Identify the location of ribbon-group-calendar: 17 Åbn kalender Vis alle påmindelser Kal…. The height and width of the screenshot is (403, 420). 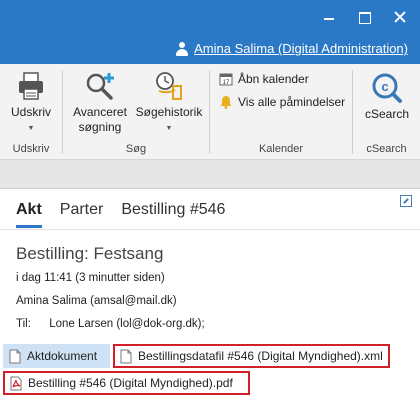
(281, 112).